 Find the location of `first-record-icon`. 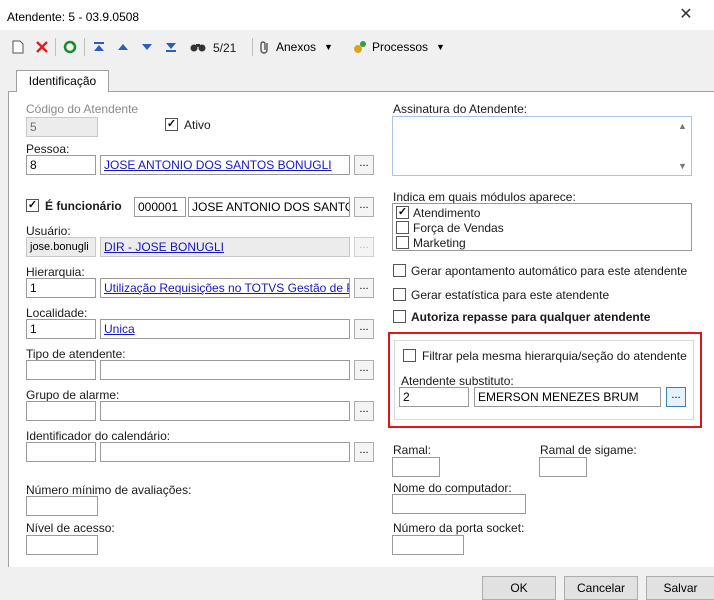

first-record-icon is located at coordinates (99, 46).